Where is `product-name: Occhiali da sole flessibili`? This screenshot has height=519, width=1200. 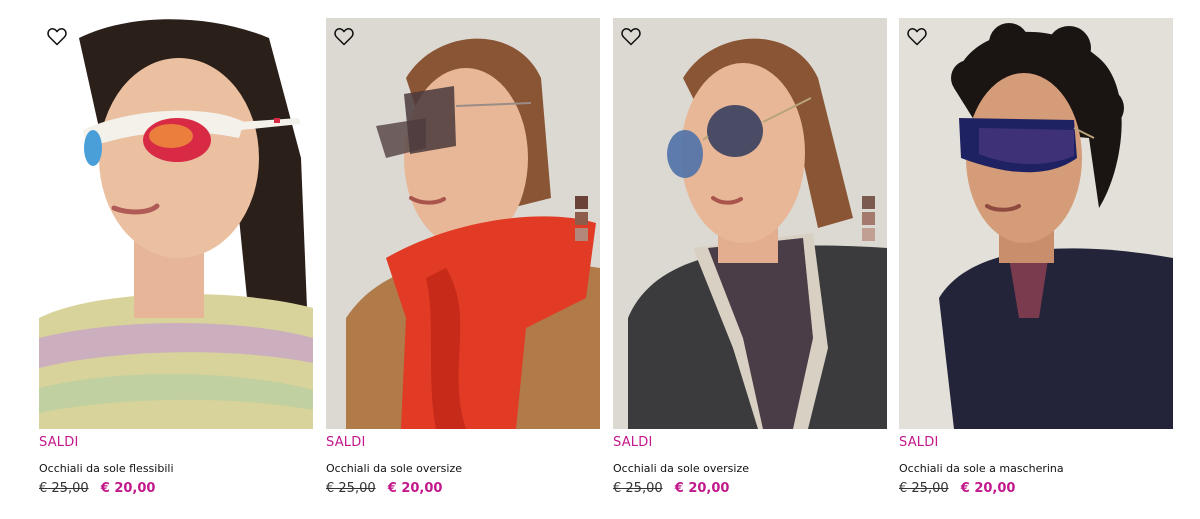
product-name: Occhiali da sole flessibili is located at coordinates (176, 469).